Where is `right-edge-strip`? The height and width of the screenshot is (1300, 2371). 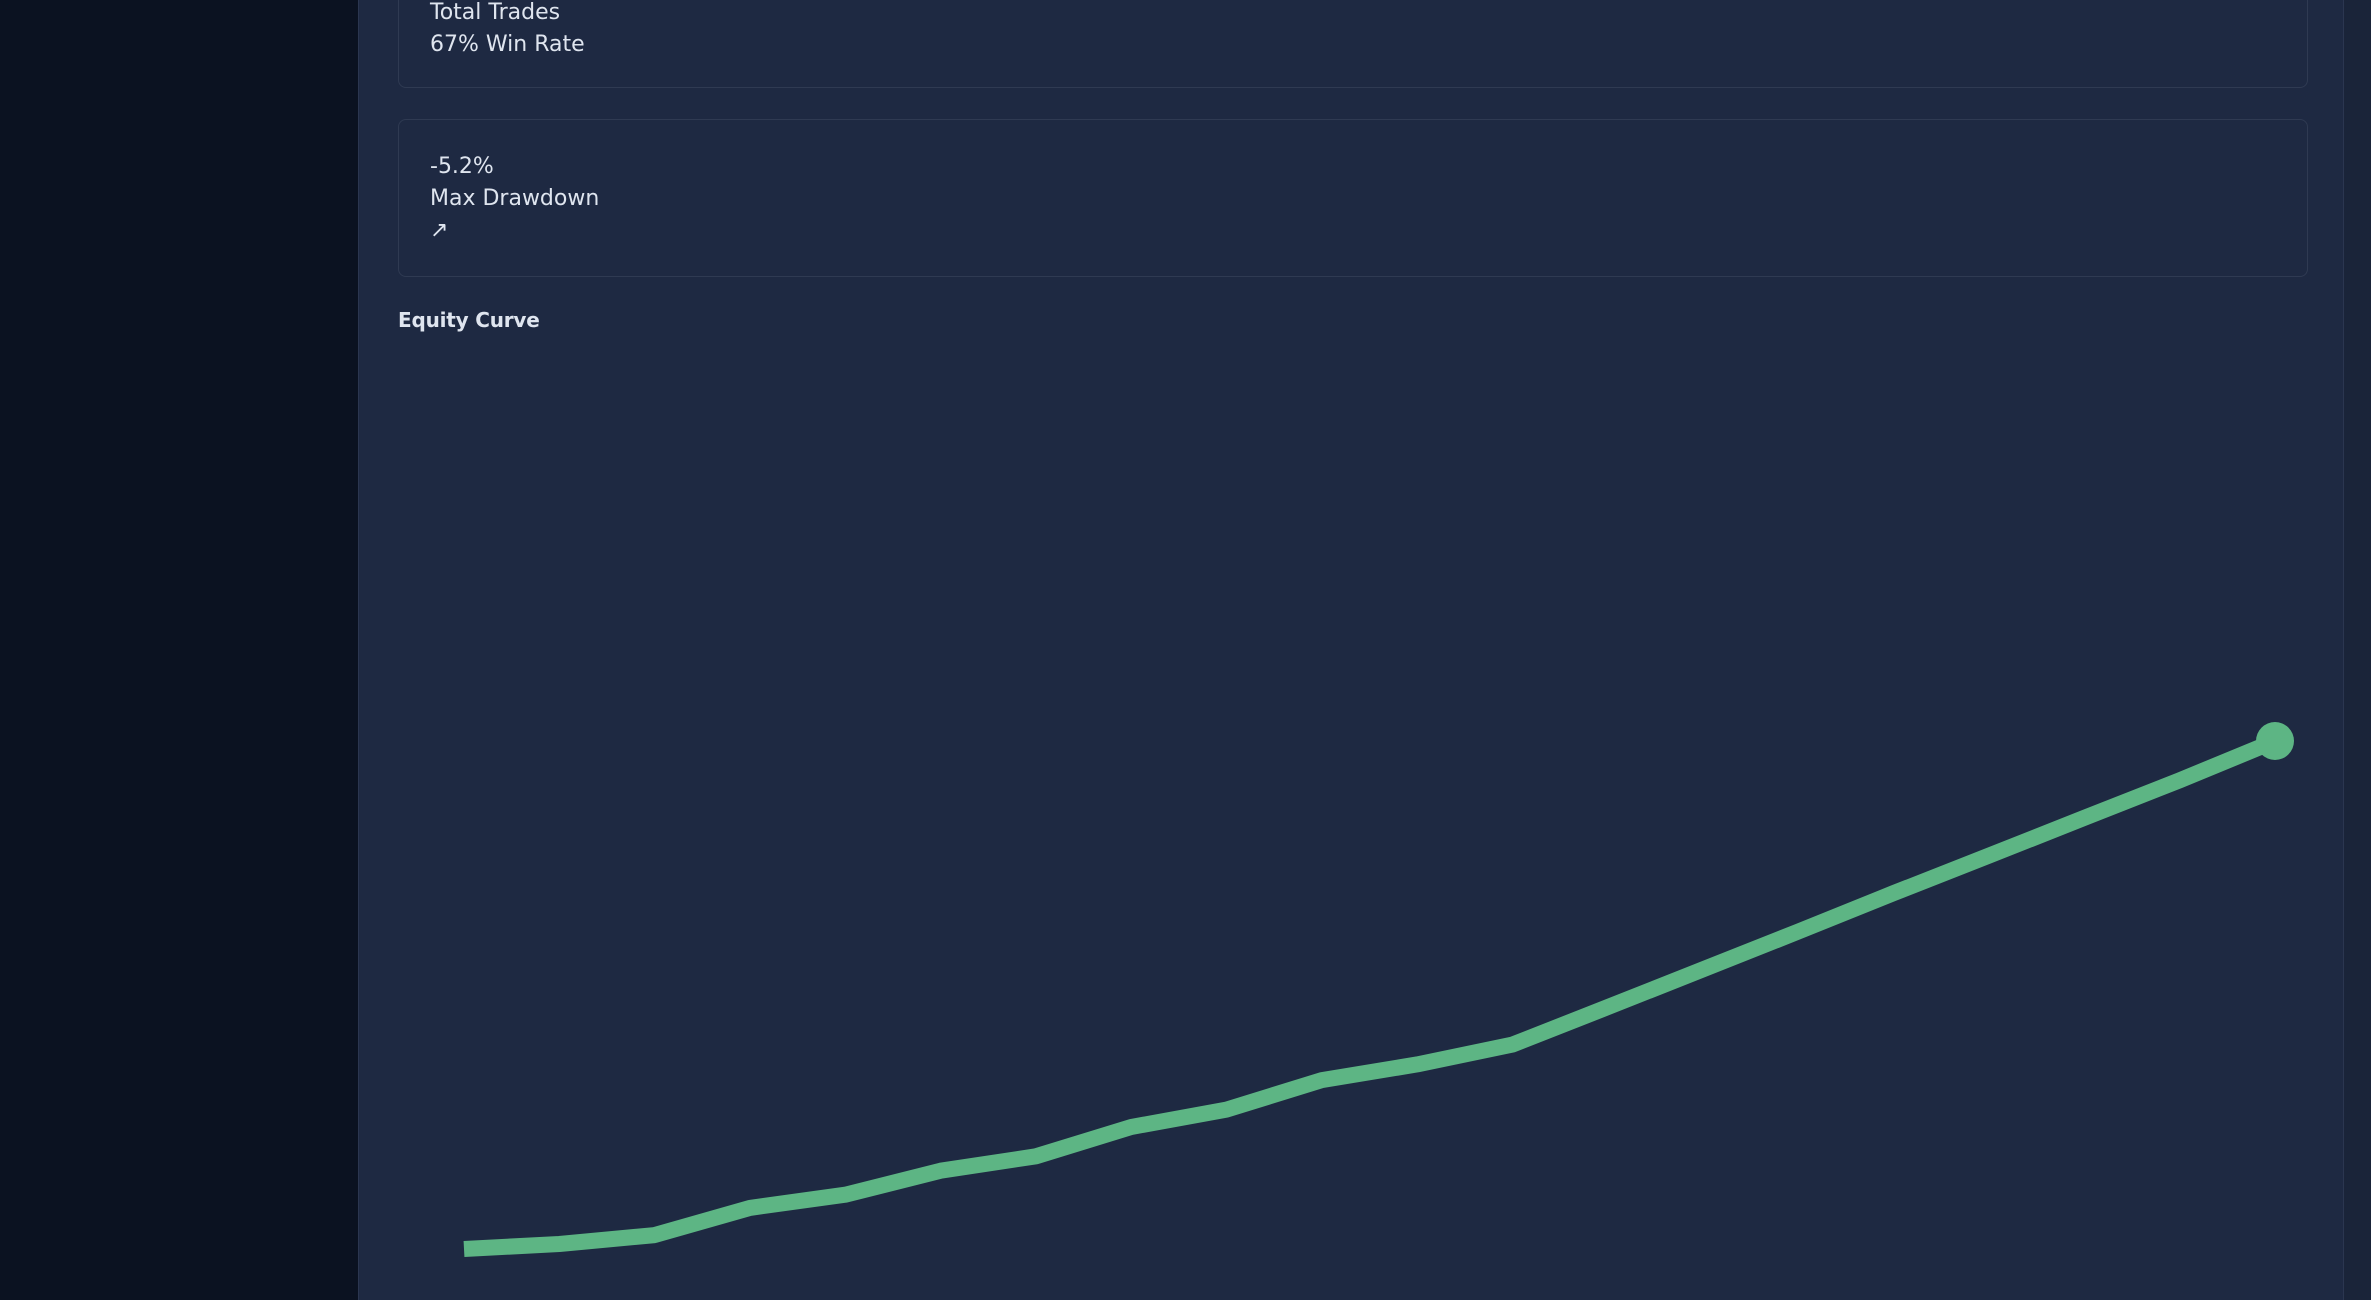 right-edge-strip is located at coordinates (2357, 650).